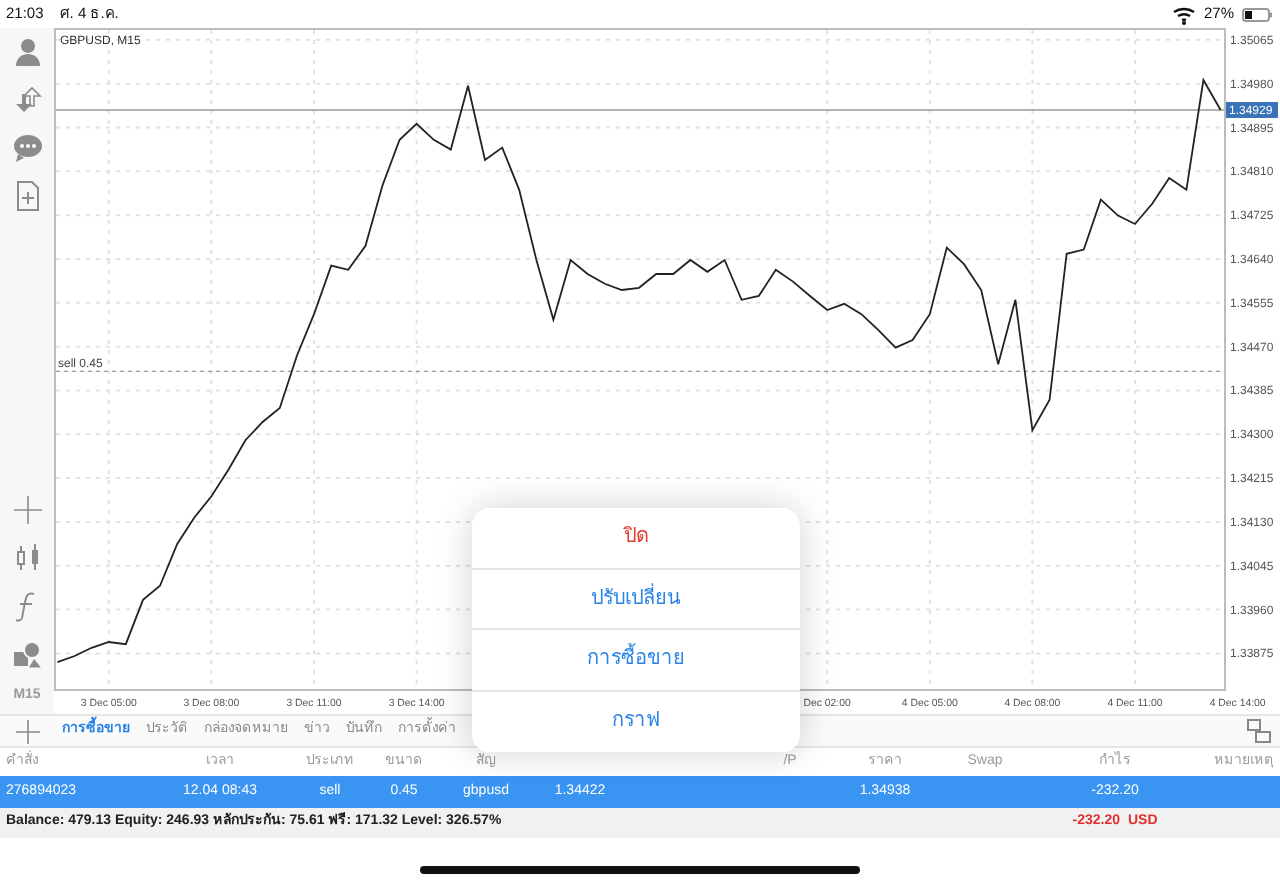 The image size is (1280, 894). What do you see at coordinates (27, 100) in the screenshot?
I see `trade-arrows-icon` at bounding box center [27, 100].